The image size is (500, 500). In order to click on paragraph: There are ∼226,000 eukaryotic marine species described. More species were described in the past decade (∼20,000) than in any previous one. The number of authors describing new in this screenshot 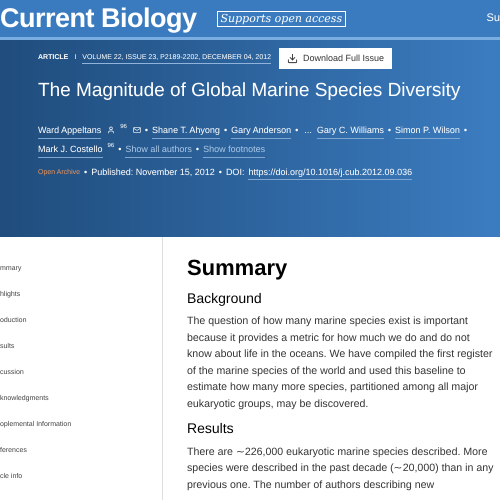, I will do `click(340, 468)`.